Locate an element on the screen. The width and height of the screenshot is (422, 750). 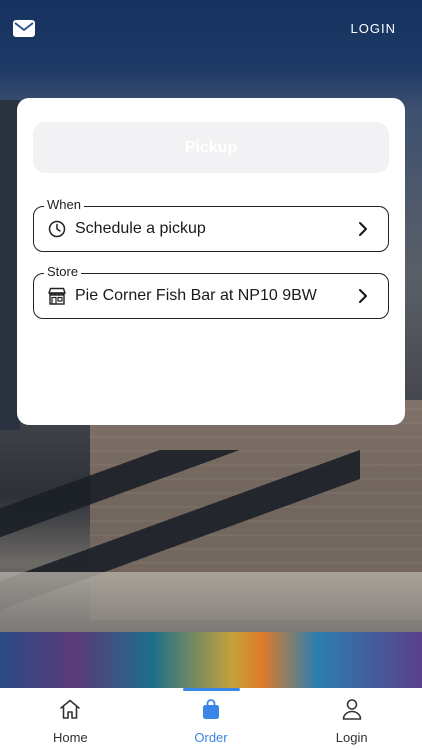
pickup-tab: Pickup is located at coordinates (211, 147).